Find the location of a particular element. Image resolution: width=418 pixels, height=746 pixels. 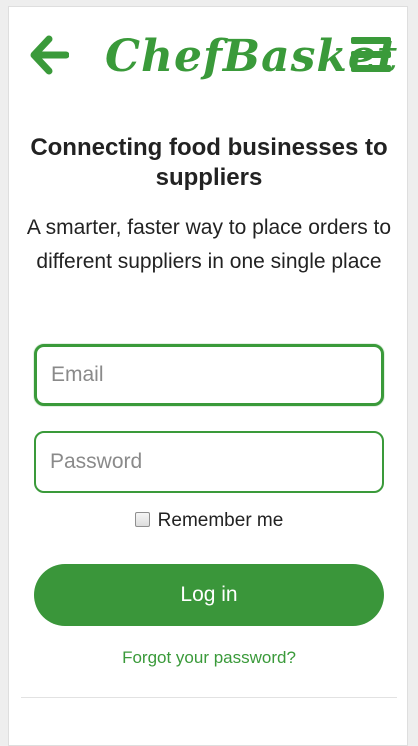

header: ChefBasket is located at coordinates (208, 57).